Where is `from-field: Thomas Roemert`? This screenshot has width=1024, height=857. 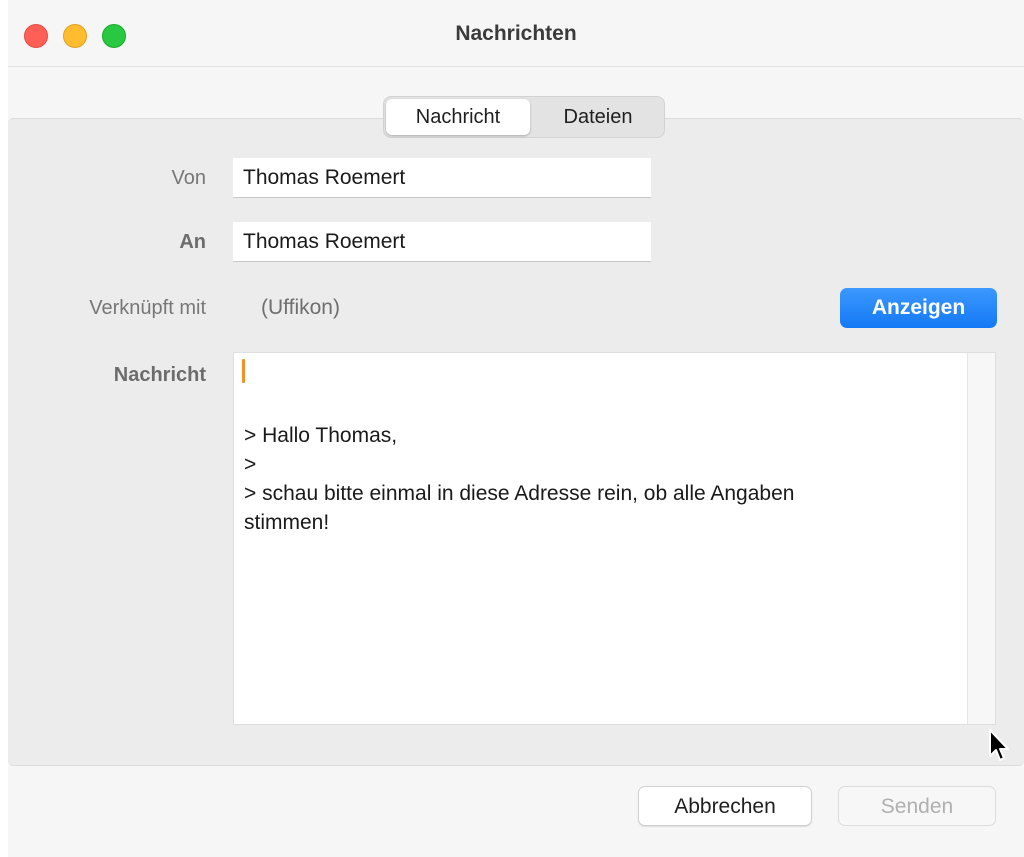 from-field: Thomas Roemert is located at coordinates (442, 178).